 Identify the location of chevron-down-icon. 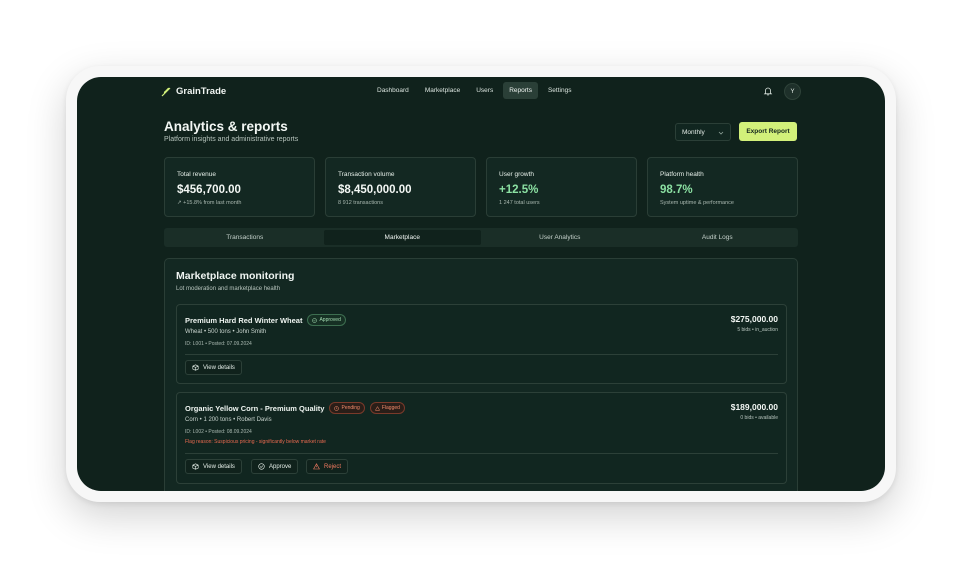
(721, 133).